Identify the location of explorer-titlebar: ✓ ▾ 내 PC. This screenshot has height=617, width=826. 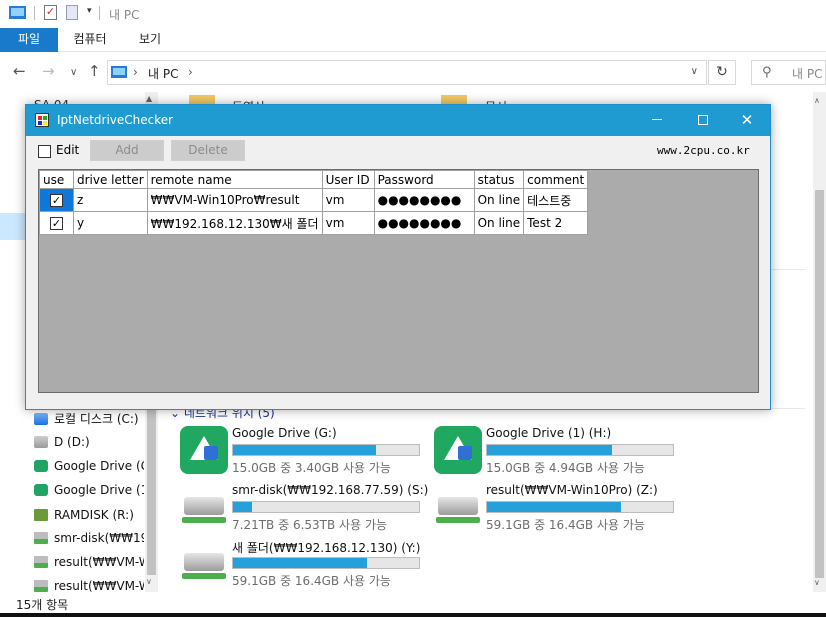
(413, 14).